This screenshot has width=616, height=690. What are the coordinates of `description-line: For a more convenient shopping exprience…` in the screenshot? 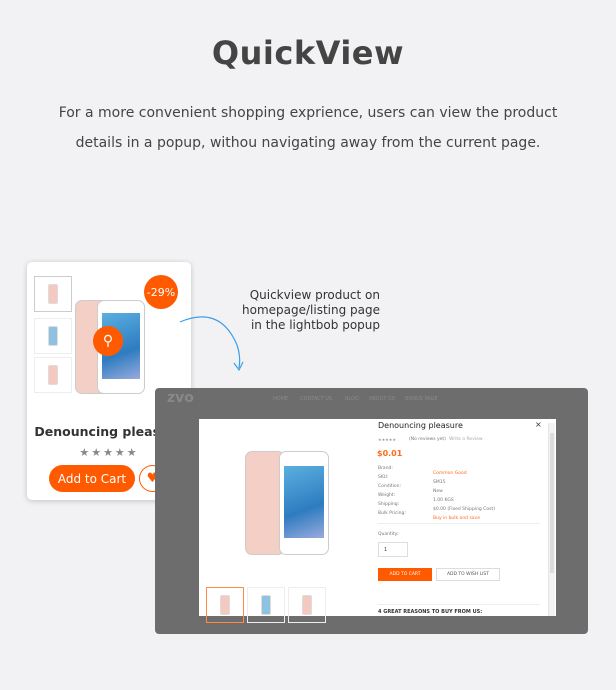 It's located at (308, 113).